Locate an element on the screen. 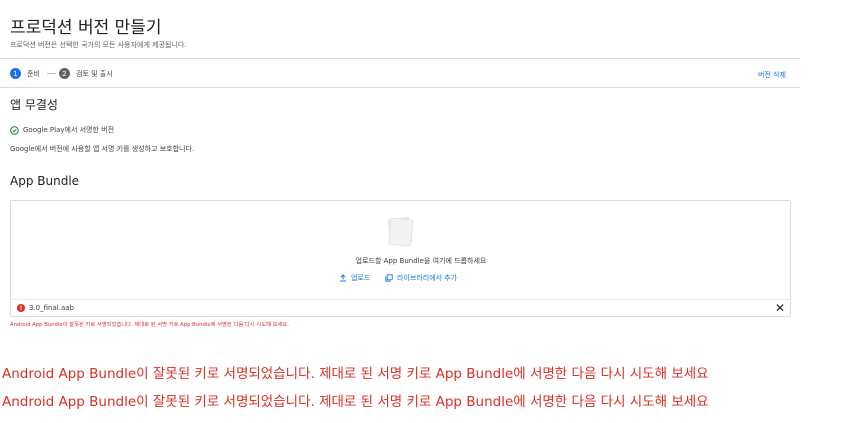  upload-button: 업로드 is located at coordinates (354, 278).